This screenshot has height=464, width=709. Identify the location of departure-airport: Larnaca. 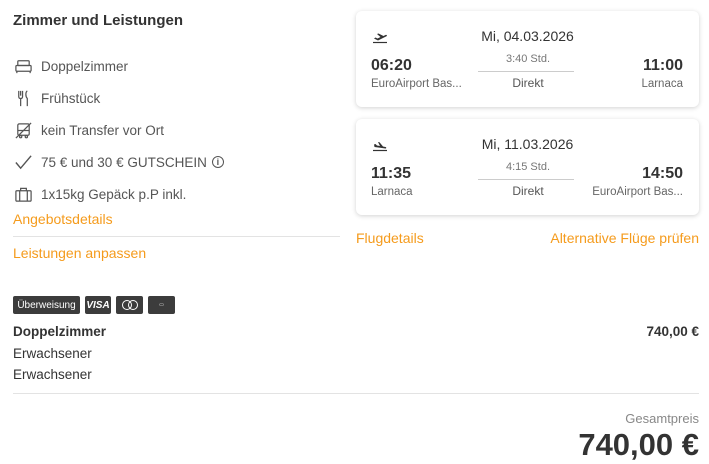
(392, 192).